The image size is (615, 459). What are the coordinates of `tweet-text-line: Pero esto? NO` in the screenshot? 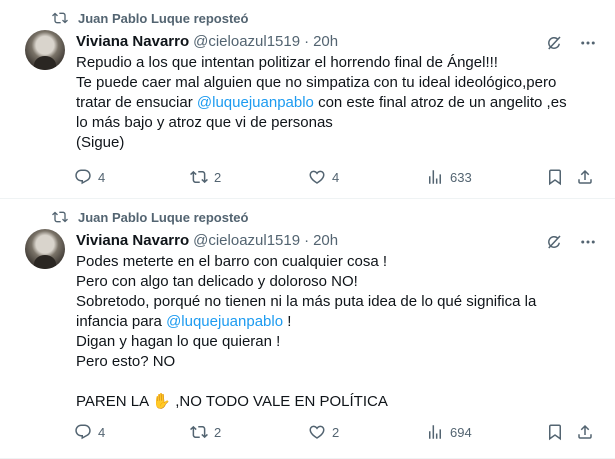 It's located at (336, 362).